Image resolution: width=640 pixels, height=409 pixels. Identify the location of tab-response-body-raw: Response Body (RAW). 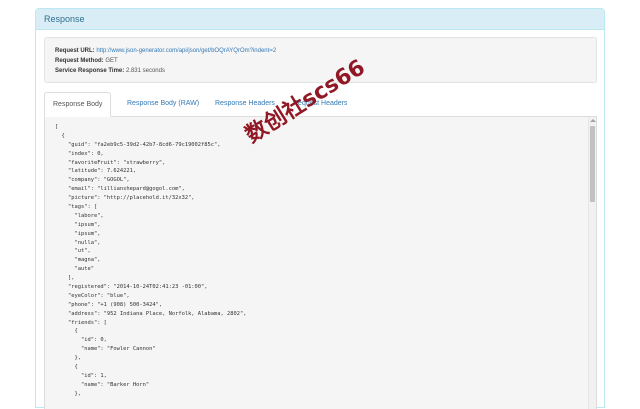
(159, 104).